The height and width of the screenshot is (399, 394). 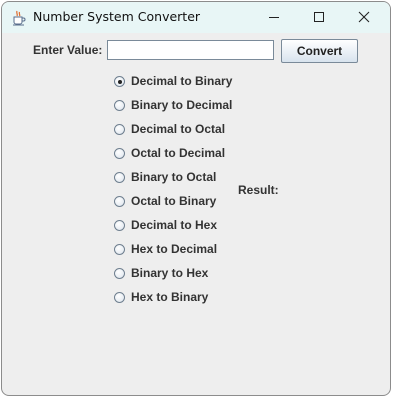 I want to click on enter-value-label: Enter Value:, so click(x=68, y=50).